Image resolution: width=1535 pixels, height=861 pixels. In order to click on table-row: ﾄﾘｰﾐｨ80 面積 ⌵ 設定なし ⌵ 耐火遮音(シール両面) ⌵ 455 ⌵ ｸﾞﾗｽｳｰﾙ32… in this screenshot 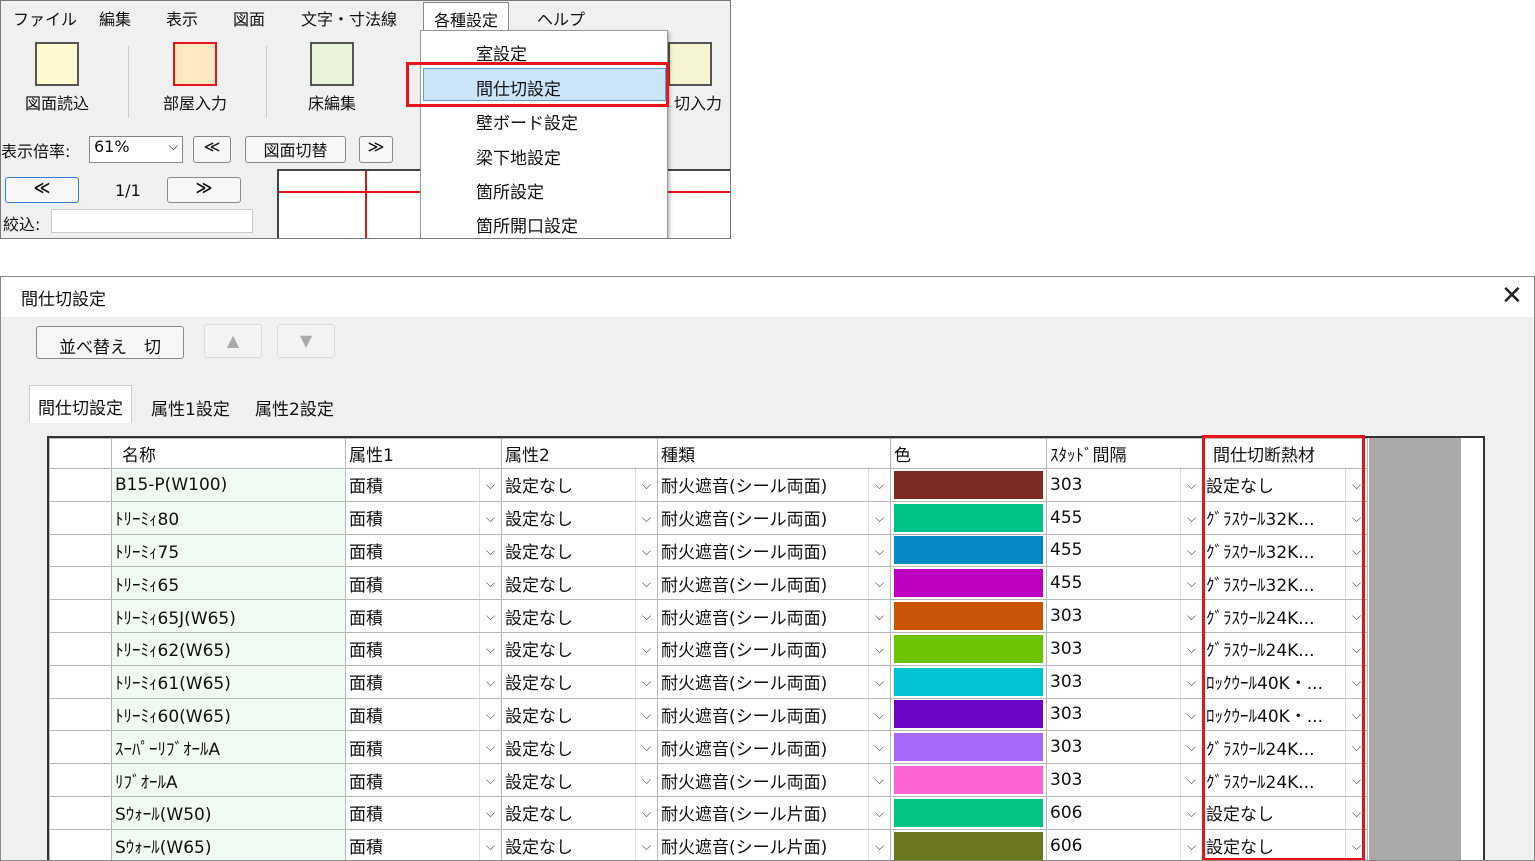, I will do `click(708, 517)`.